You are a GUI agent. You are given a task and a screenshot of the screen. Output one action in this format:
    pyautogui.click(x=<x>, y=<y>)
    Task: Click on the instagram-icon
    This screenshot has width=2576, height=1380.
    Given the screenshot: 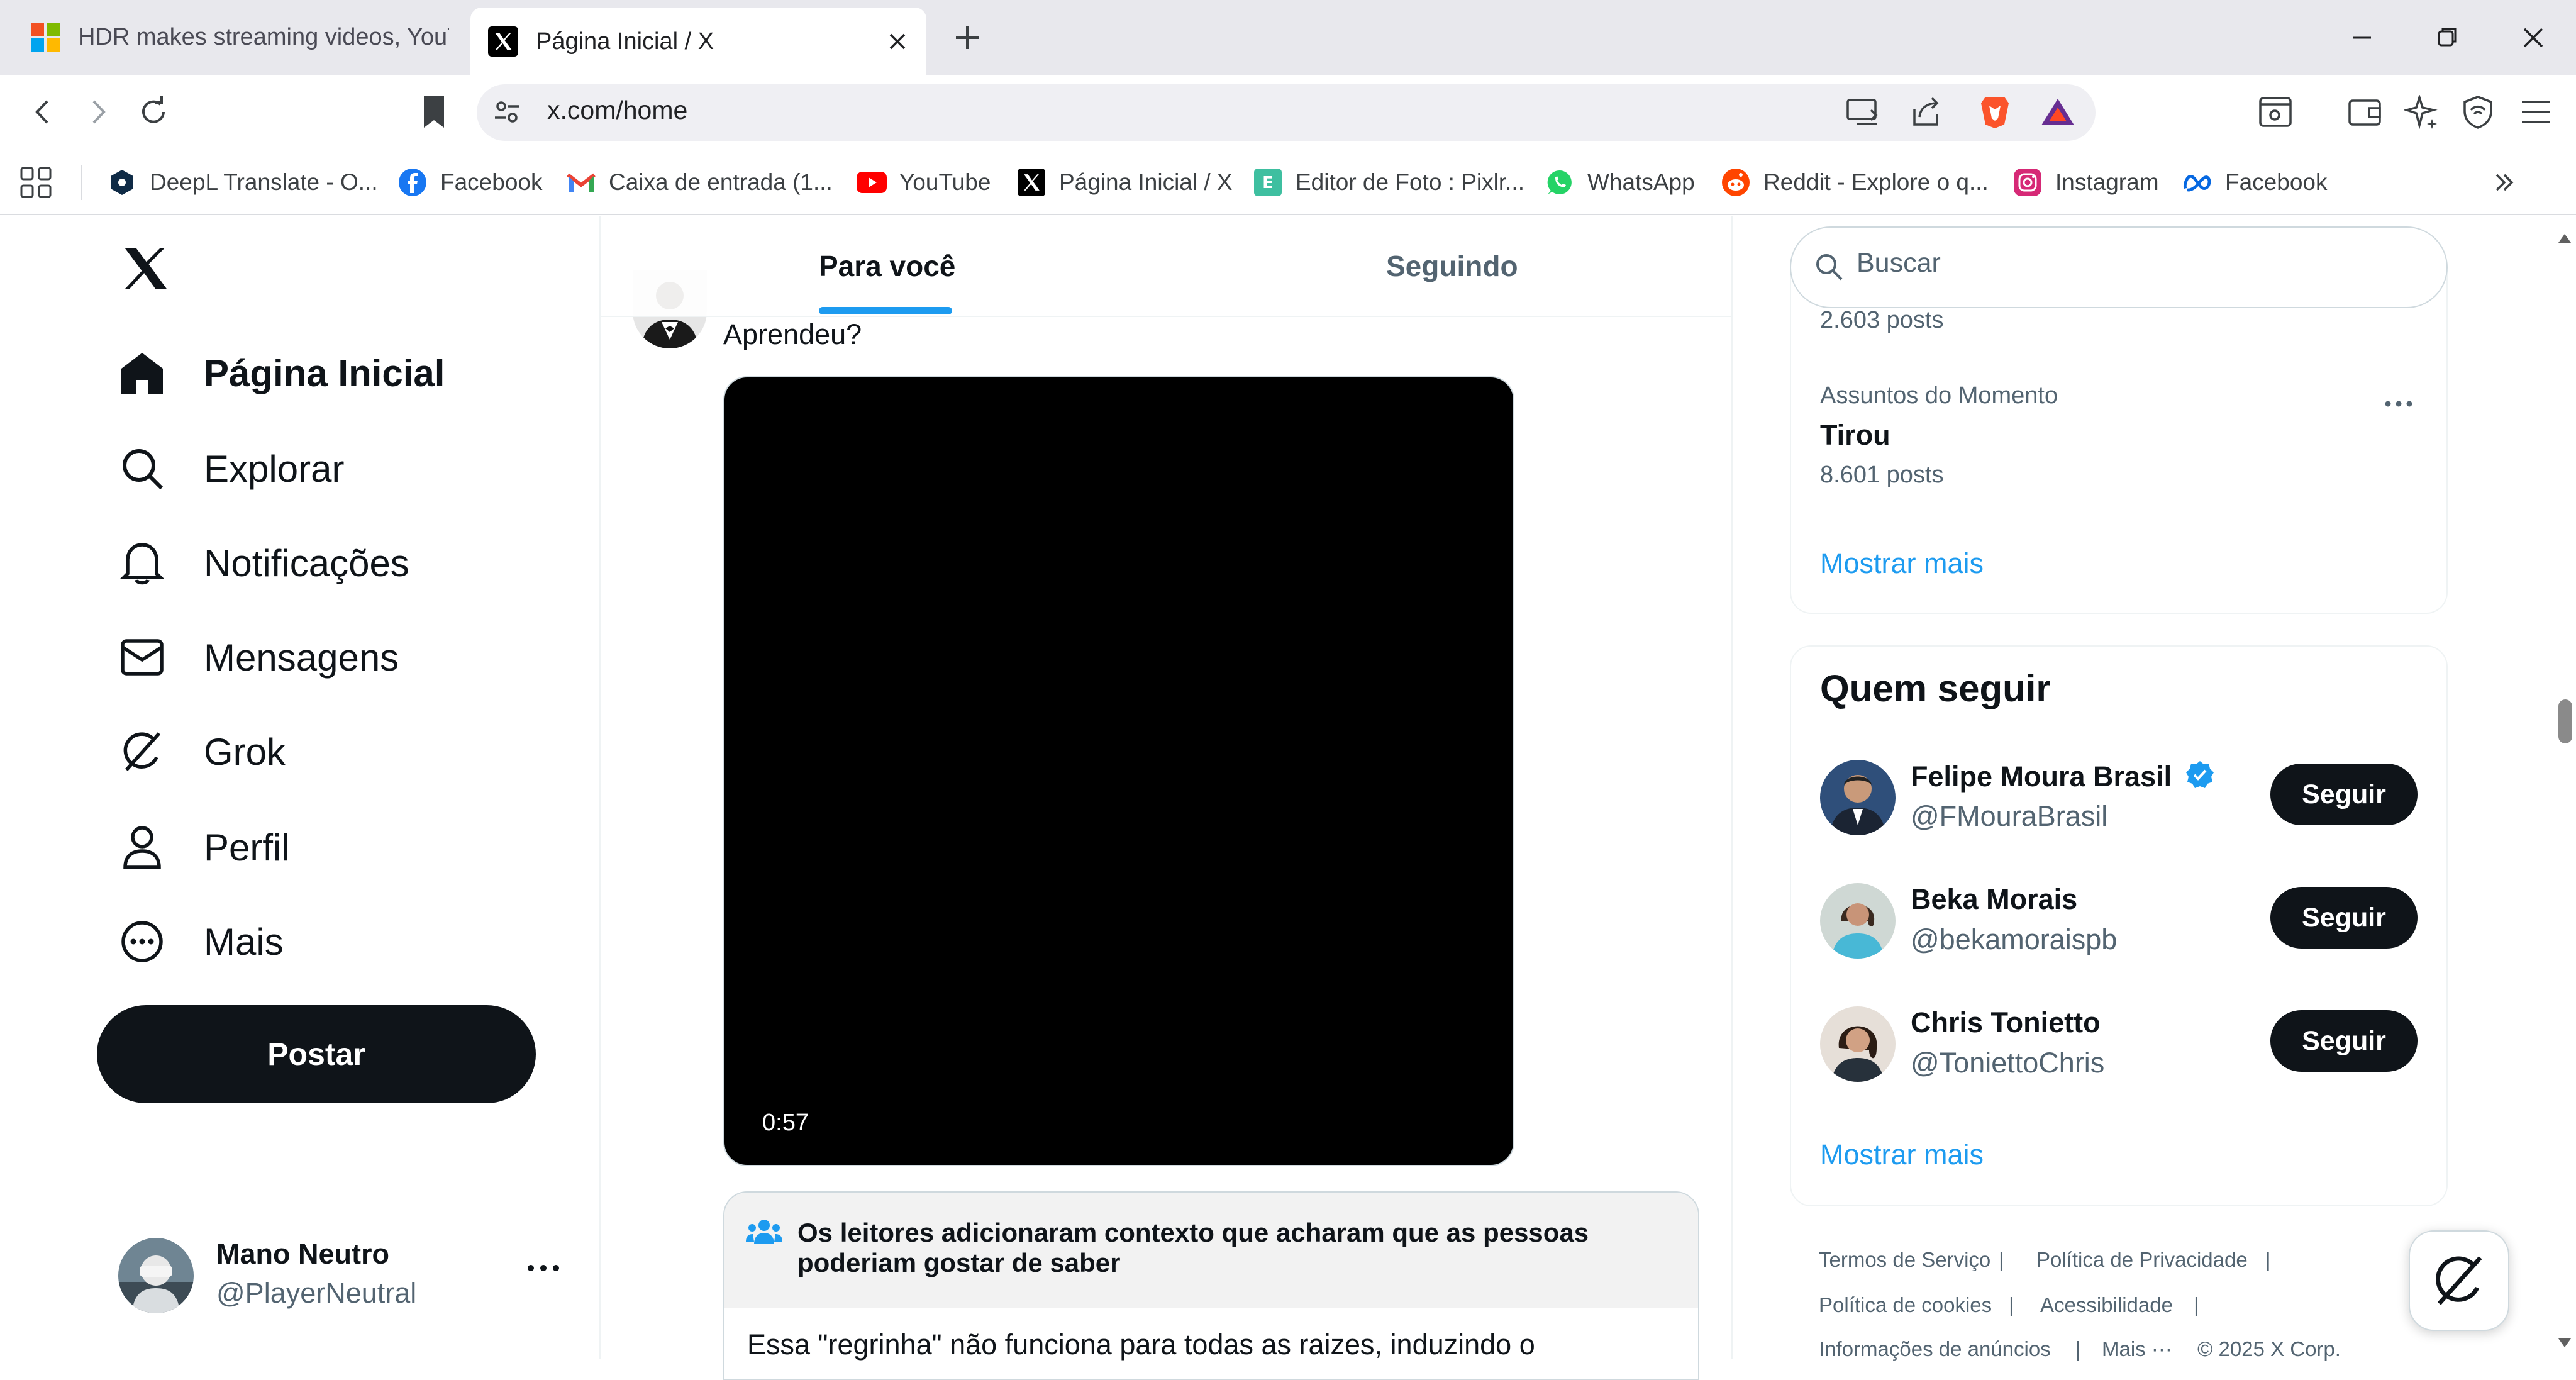 What is the action you would take?
    pyautogui.click(x=2027, y=183)
    